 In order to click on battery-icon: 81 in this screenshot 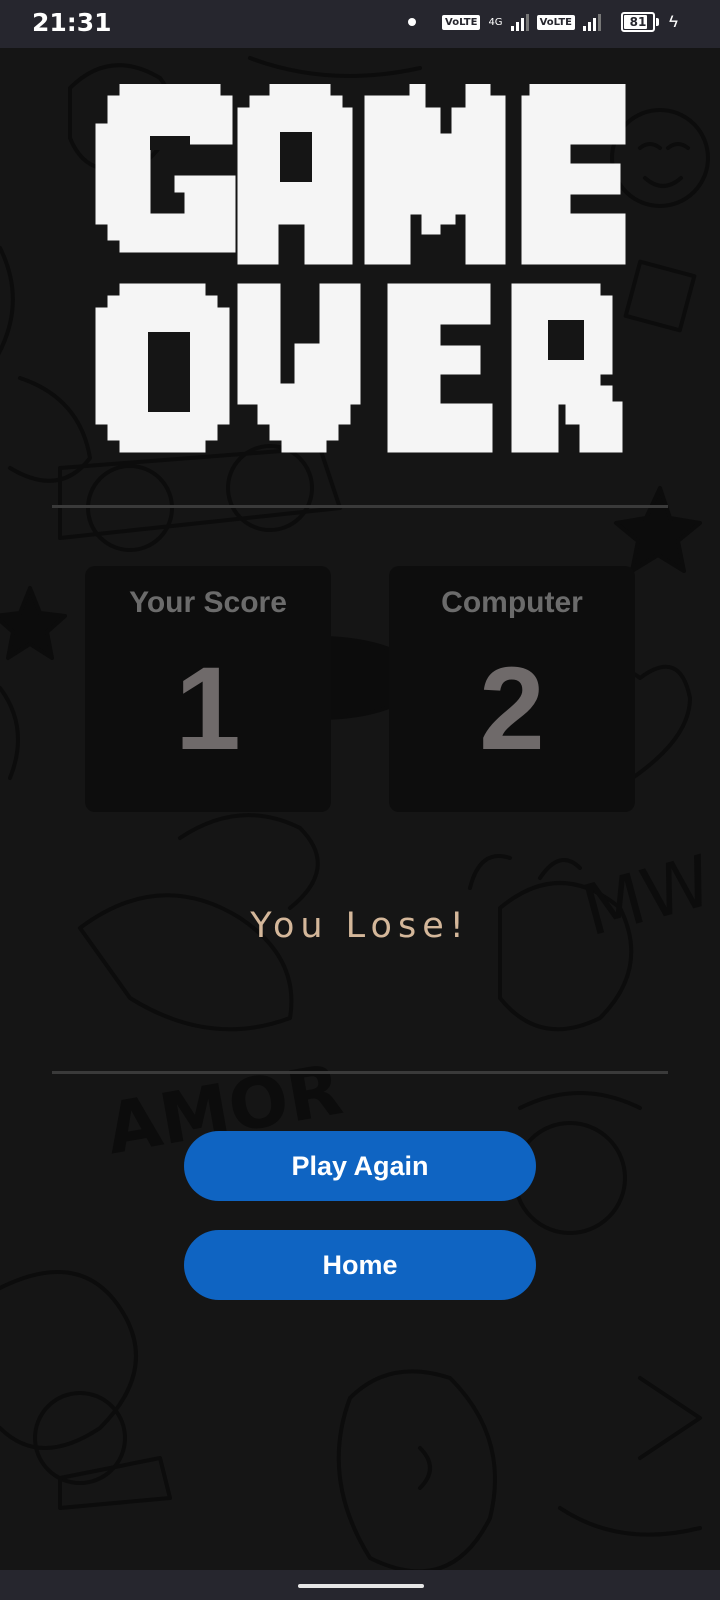, I will do `click(640, 22)`.